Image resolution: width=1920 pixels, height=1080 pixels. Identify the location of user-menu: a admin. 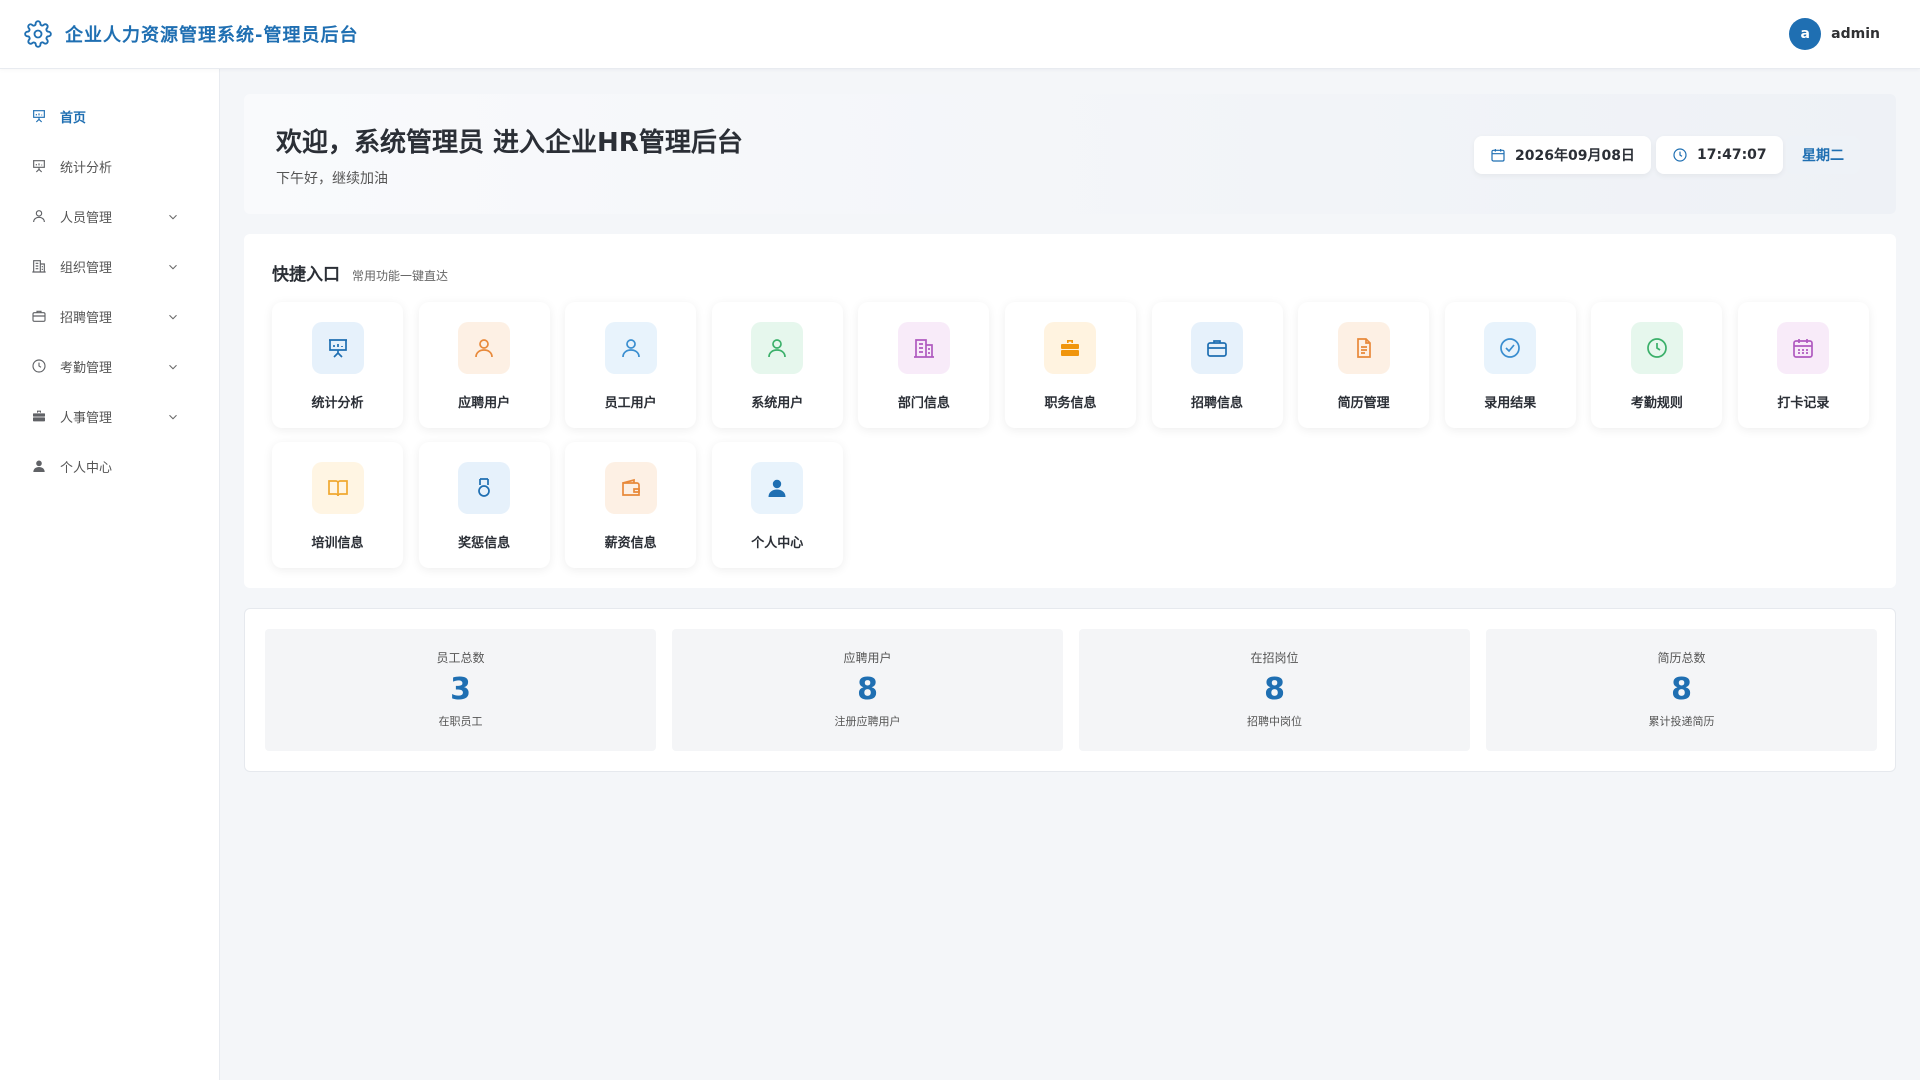
(1834, 34).